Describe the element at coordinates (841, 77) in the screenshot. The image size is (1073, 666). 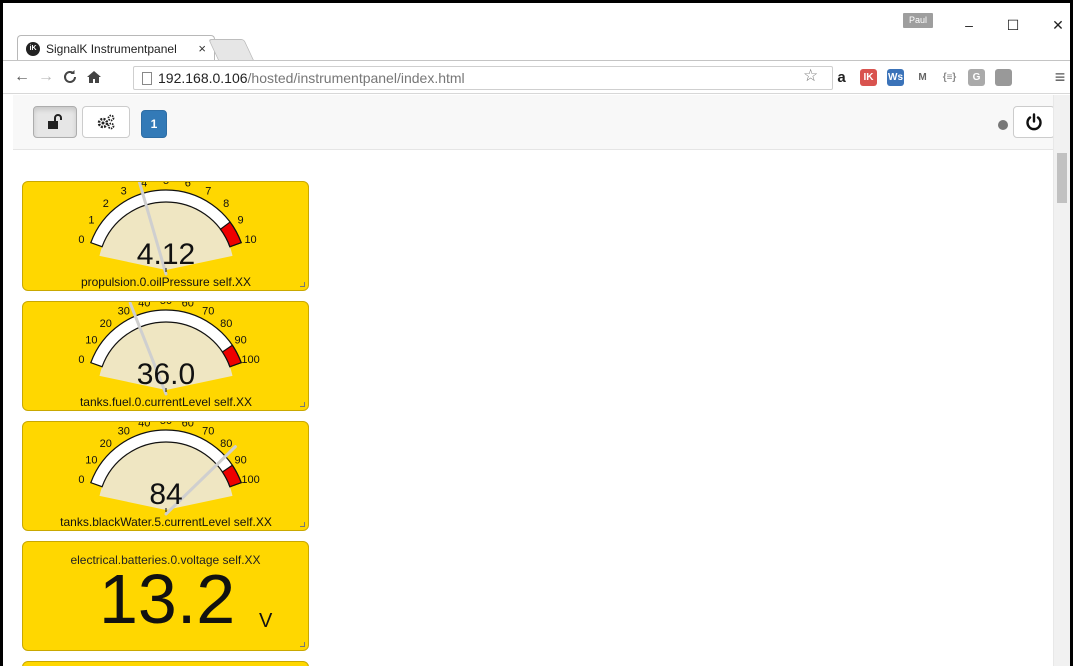
I see `amazon-icon: a` at that location.